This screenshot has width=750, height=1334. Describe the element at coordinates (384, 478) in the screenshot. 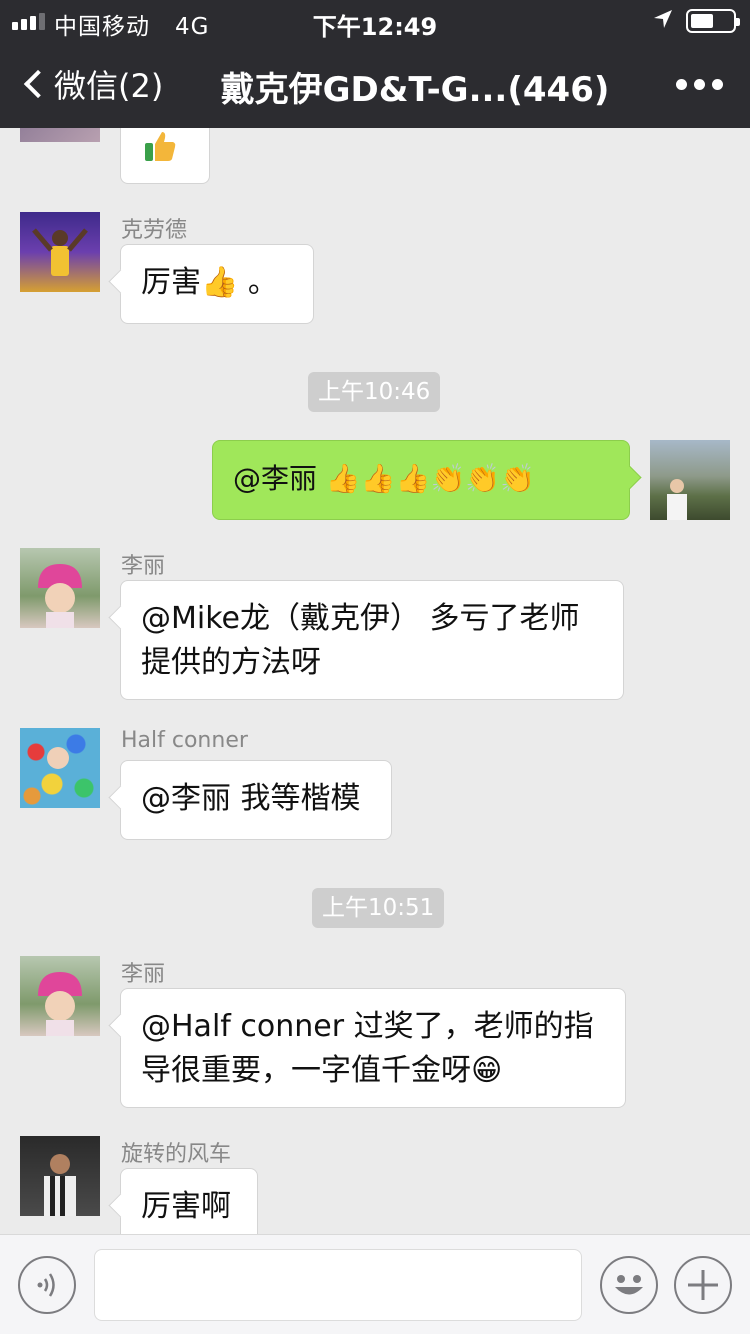

I see `message-text: @李丽 👍👍👍👏👏👏` at that location.